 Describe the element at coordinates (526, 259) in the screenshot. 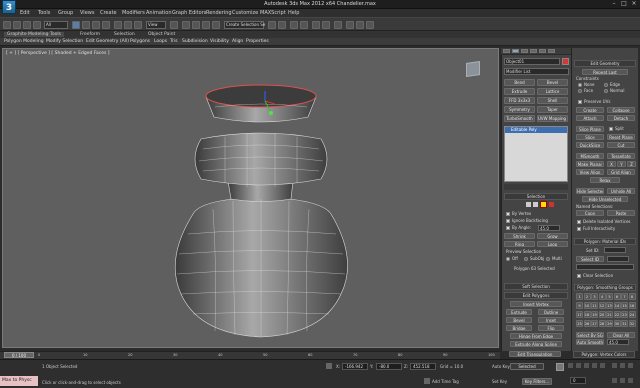

I see `preview-subobj-radio` at that location.